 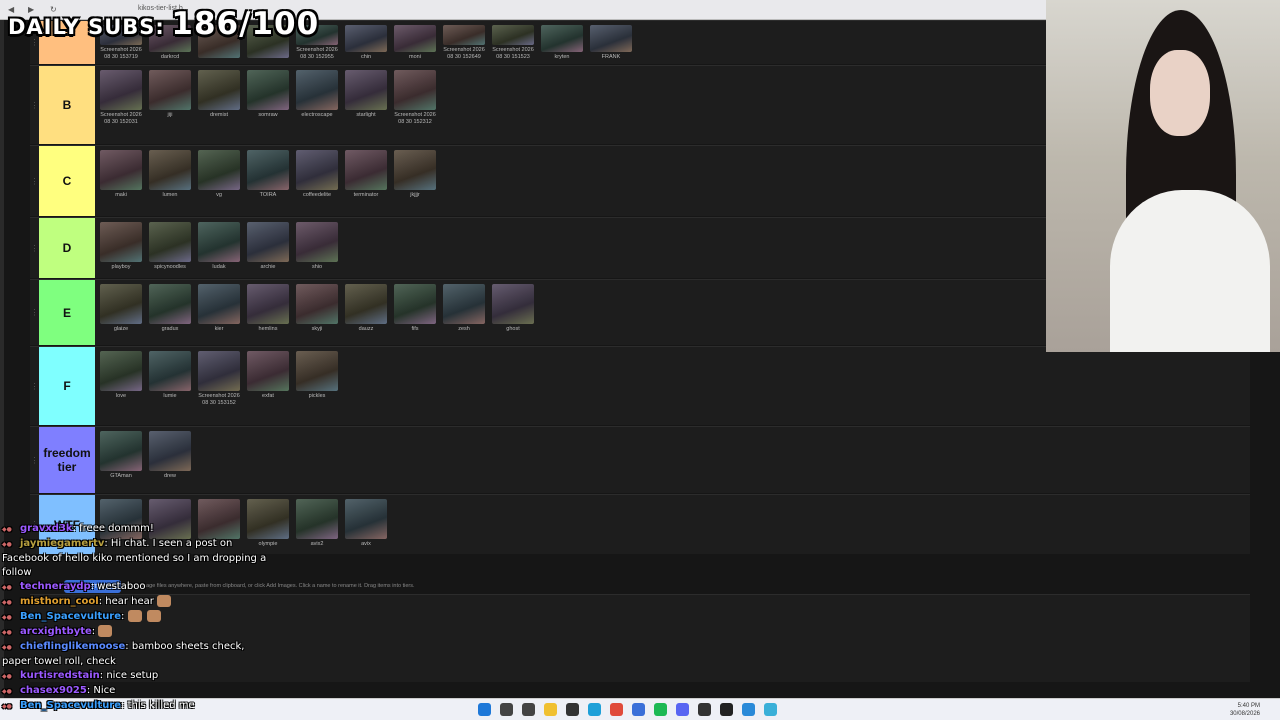 What do you see at coordinates (170, 267) in the screenshot?
I see `item-caption: spicynoodles` at bounding box center [170, 267].